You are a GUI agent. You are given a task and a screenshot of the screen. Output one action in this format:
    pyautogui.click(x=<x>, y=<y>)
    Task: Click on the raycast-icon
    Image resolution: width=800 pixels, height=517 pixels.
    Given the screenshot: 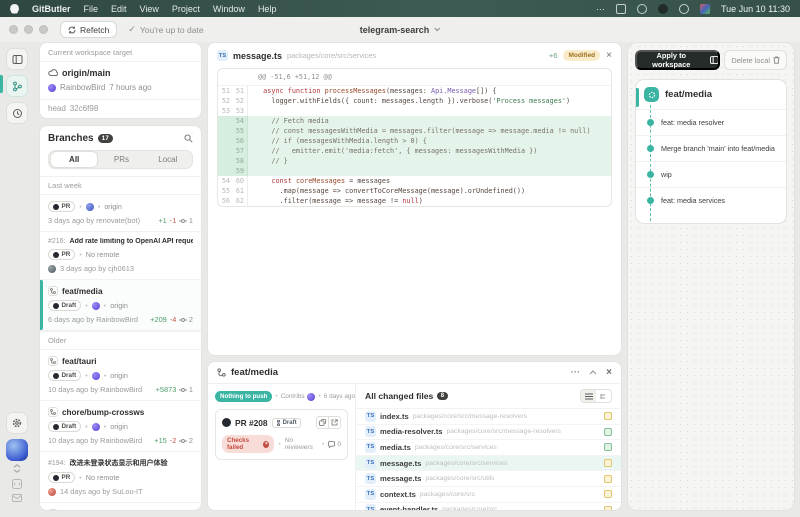 What is the action you would take?
    pyautogui.click(x=662, y=8)
    